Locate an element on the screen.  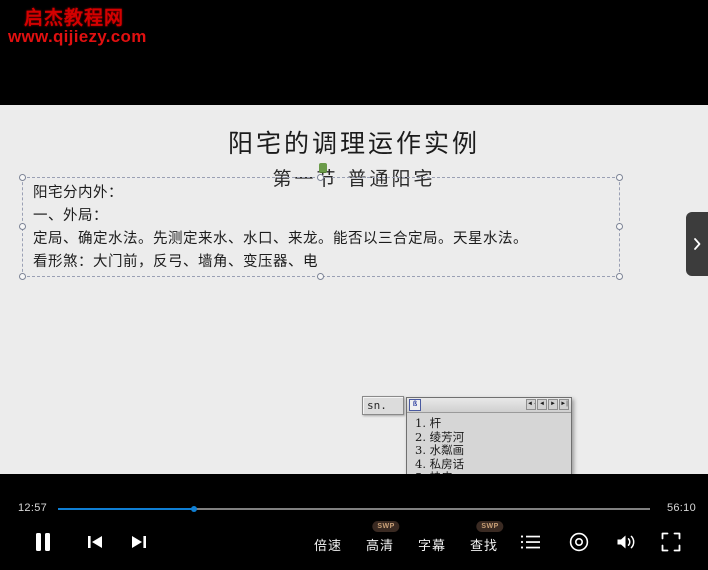
ime-candidate-item: 1. 杆 is located at coordinates (493, 423).